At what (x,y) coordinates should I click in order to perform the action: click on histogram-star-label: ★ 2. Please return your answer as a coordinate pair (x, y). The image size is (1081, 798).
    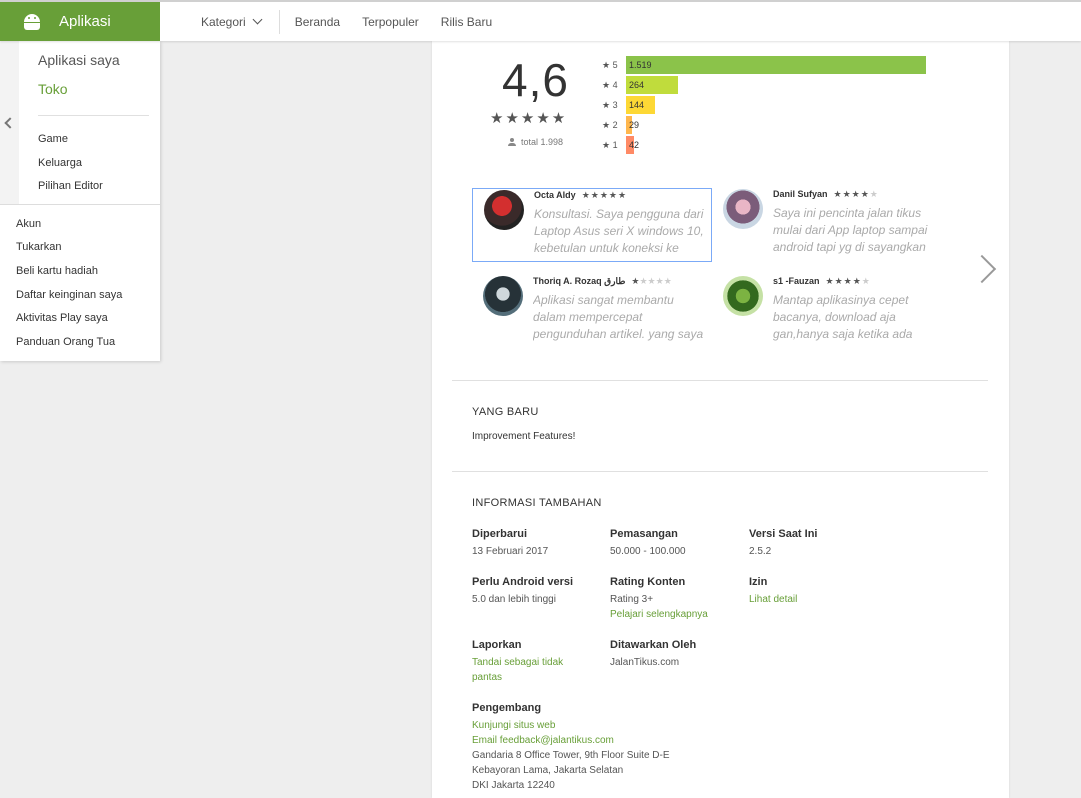
    Looking at the image, I should click on (610, 124).